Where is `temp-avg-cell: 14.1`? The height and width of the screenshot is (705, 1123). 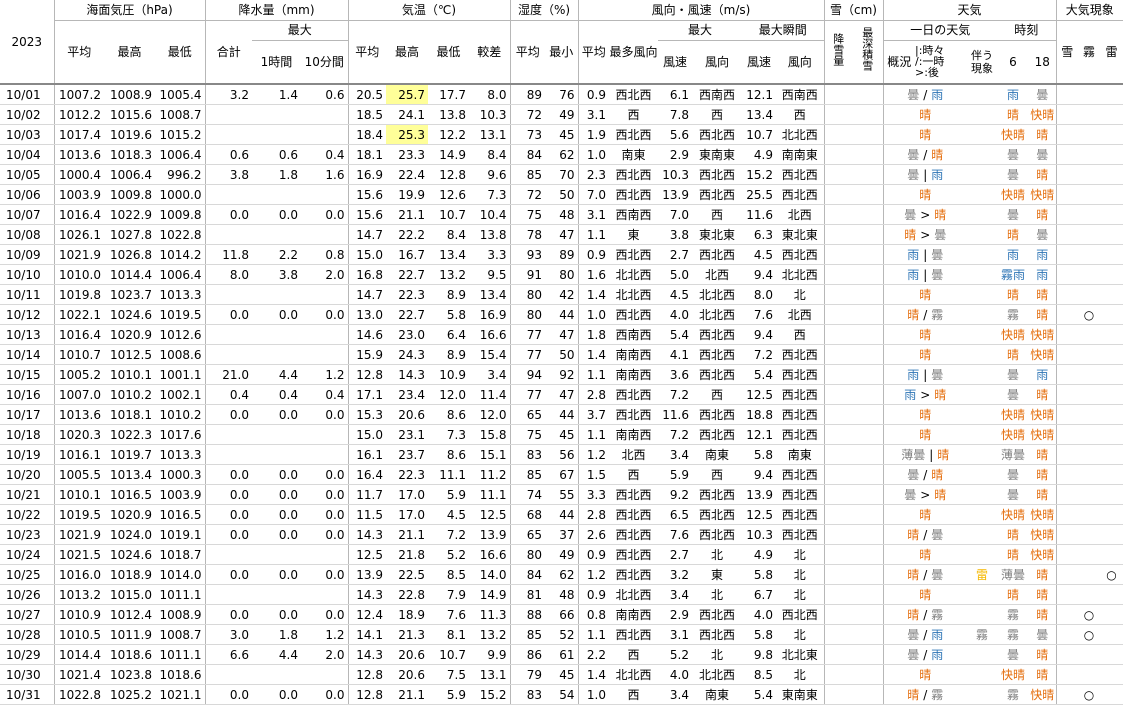
temp-avg-cell: 14.1 is located at coordinates (366, 634).